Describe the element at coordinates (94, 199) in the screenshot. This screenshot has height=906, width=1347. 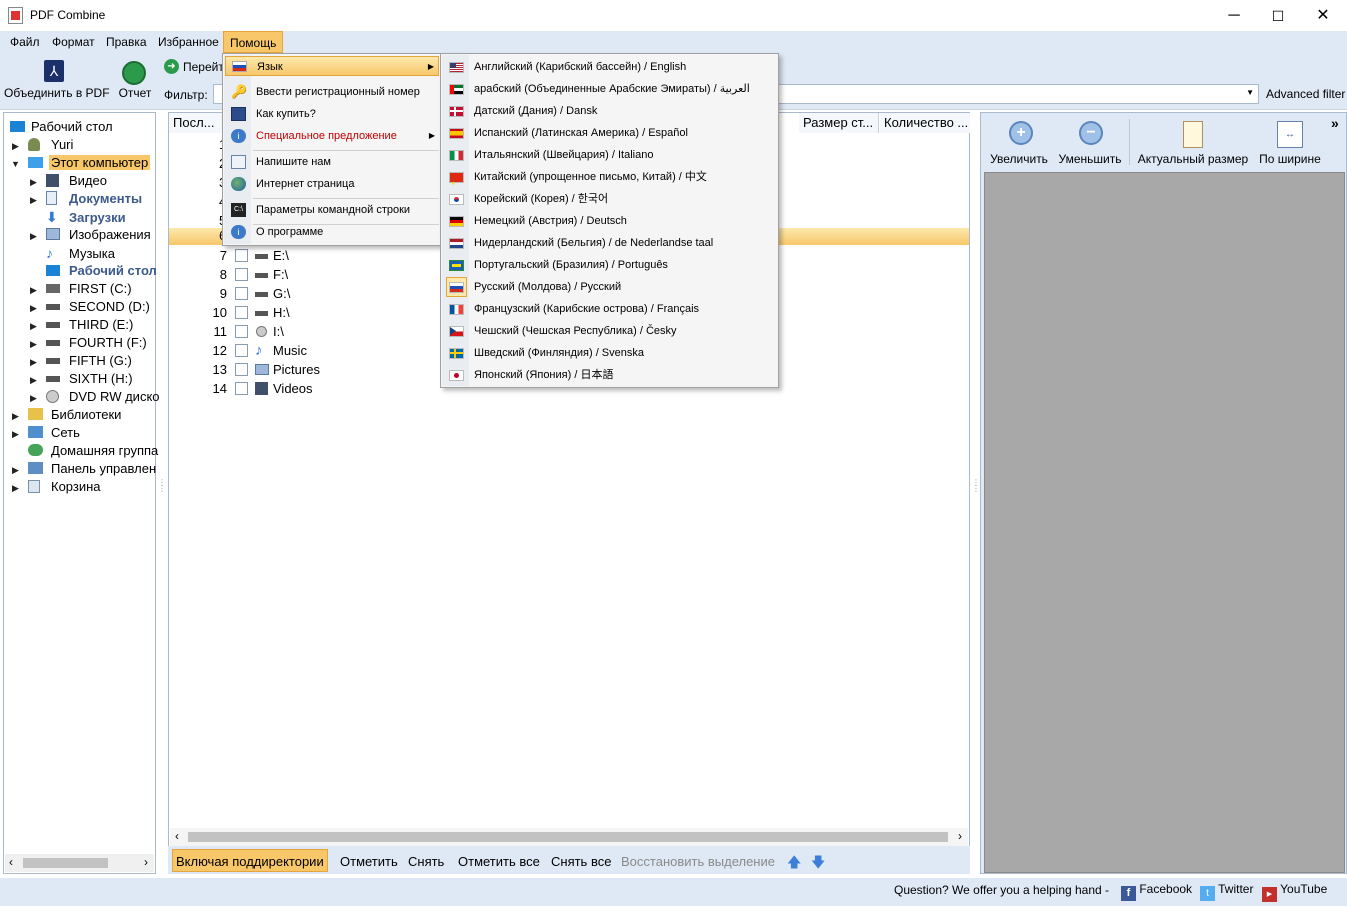
I see `tree-documents: Документы` at that location.